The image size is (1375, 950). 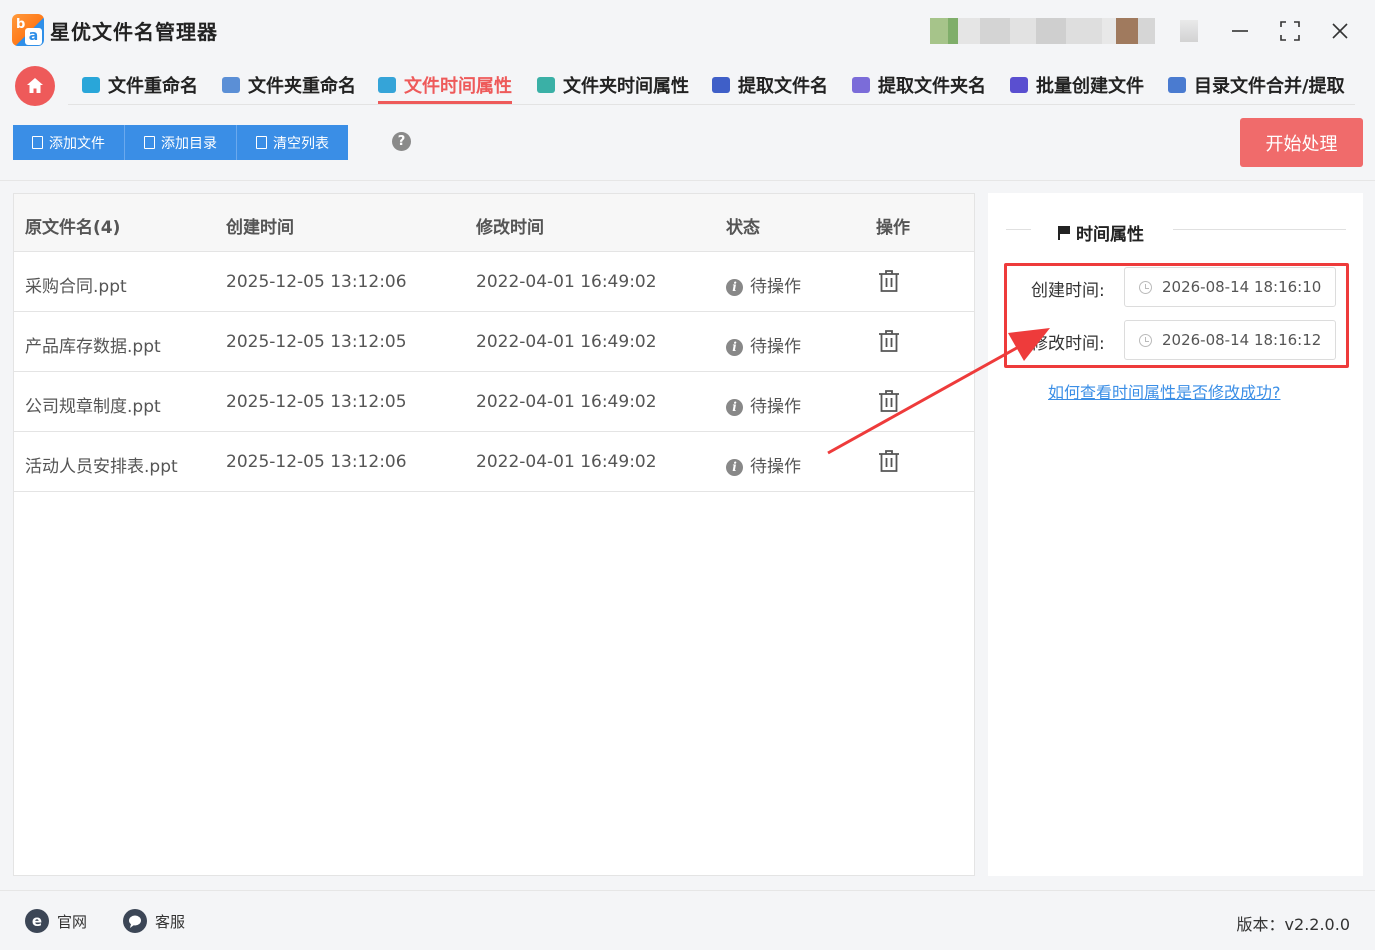 I want to click on tab-folder-time-attributes: 文件夹时间属性, so click(x=613, y=85).